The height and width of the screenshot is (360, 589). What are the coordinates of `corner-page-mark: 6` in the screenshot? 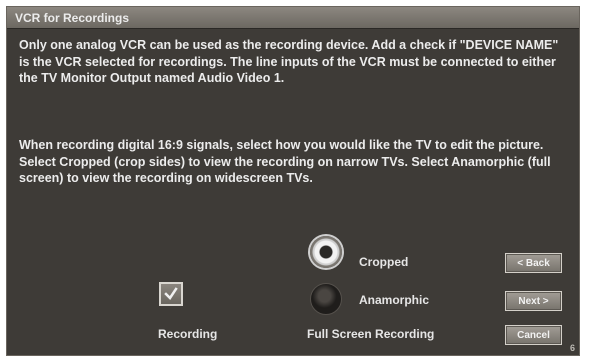 It's located at (572, 348).